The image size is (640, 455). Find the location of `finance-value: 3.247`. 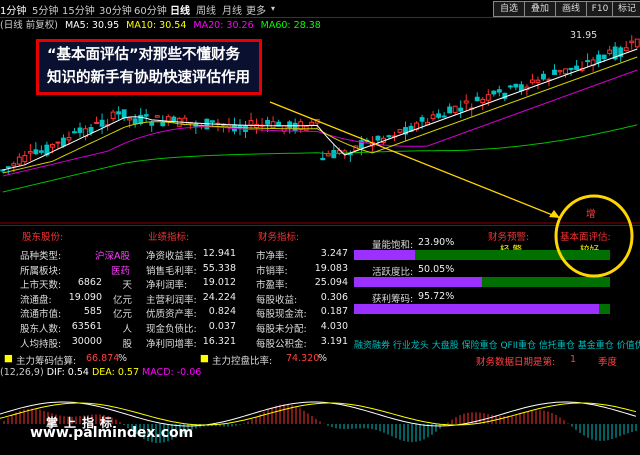

finance-value: 3.247 is located at coordinates (334, 253).